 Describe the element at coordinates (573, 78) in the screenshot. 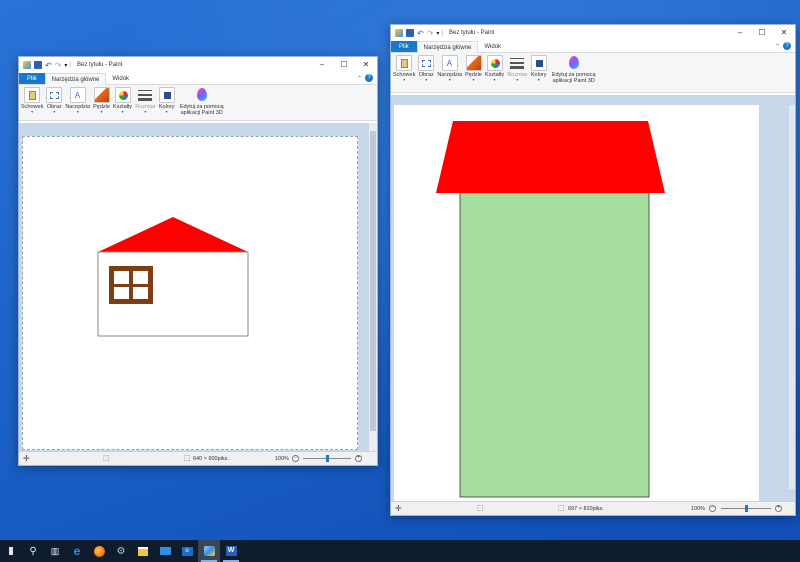

I see `ribbon-label: Edytuj za pomocą aplikacji Paint 3D` at that location.